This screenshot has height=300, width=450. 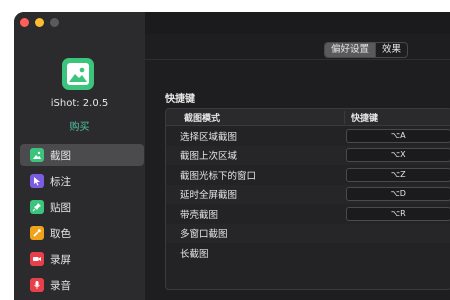 What do you see at coordinates (60, 259) in the screenshot?
I see `sidebar-item-label: 录屏` at bounding box center [60, 259].